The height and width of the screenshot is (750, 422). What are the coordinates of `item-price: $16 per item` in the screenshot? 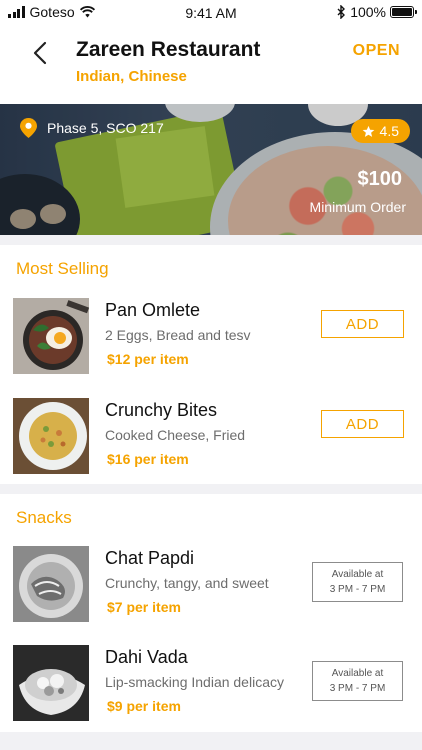 It's located at (148, 459).